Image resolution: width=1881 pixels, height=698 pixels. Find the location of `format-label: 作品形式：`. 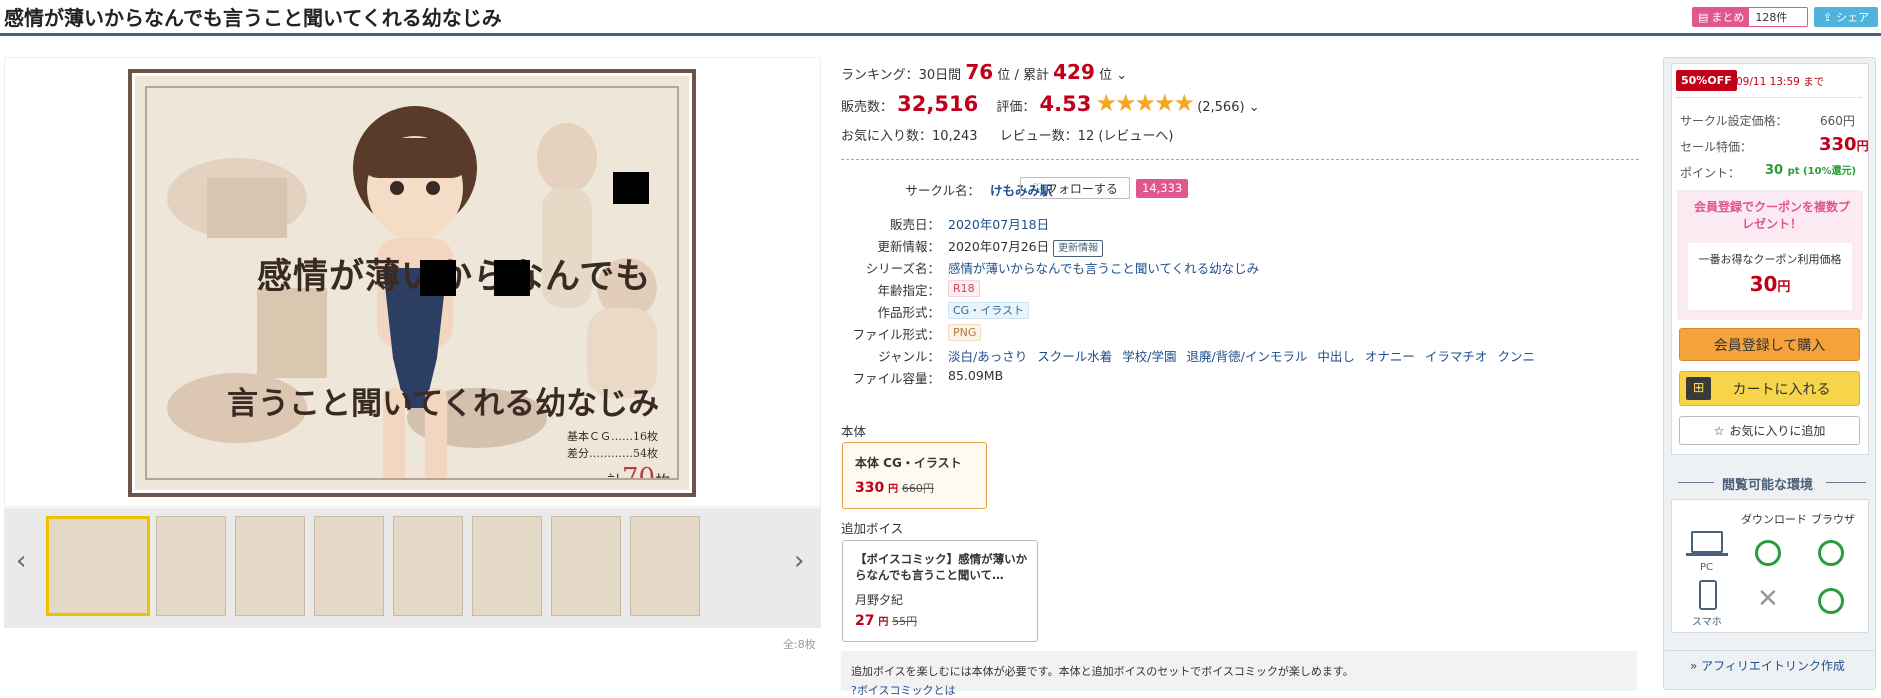

format-label: 作品形式： is located at coordinates (908, 312).